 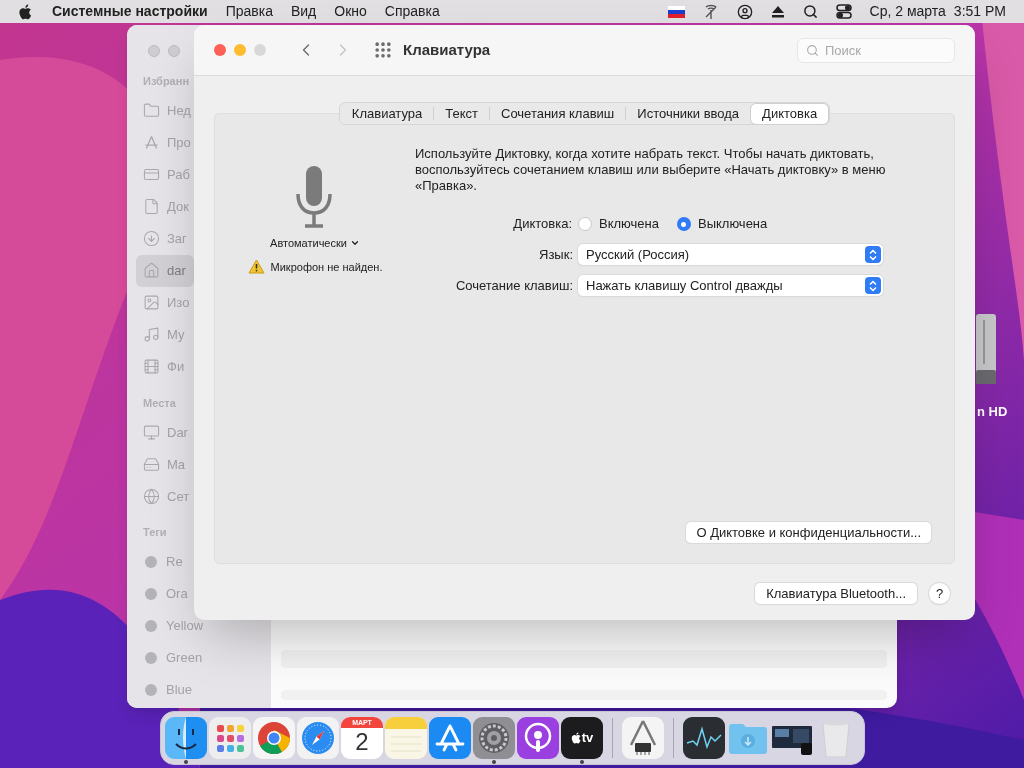 What do you see at coordinates (907, 11) in the screenshot?
I see `menu-date: Ср, 2 марта` at bounding box center [907, 11].